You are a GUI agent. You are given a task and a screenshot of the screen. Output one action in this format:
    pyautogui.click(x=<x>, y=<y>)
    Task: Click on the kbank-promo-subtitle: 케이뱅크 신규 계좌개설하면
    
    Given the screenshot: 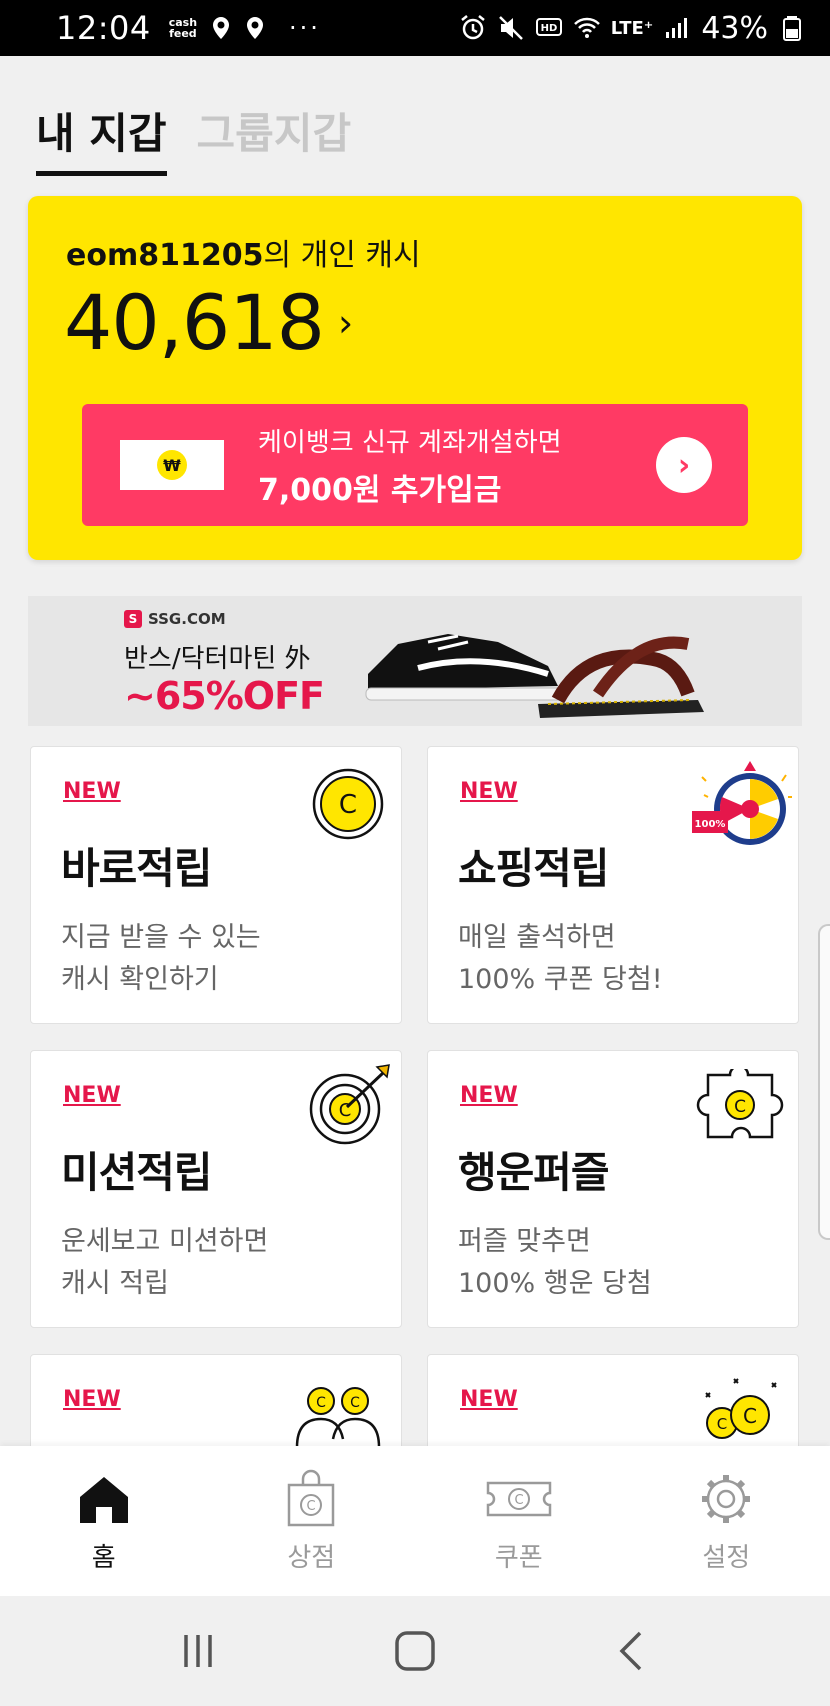 What is the action you would take?
    pyautogui.click(x=410, y=442)
    